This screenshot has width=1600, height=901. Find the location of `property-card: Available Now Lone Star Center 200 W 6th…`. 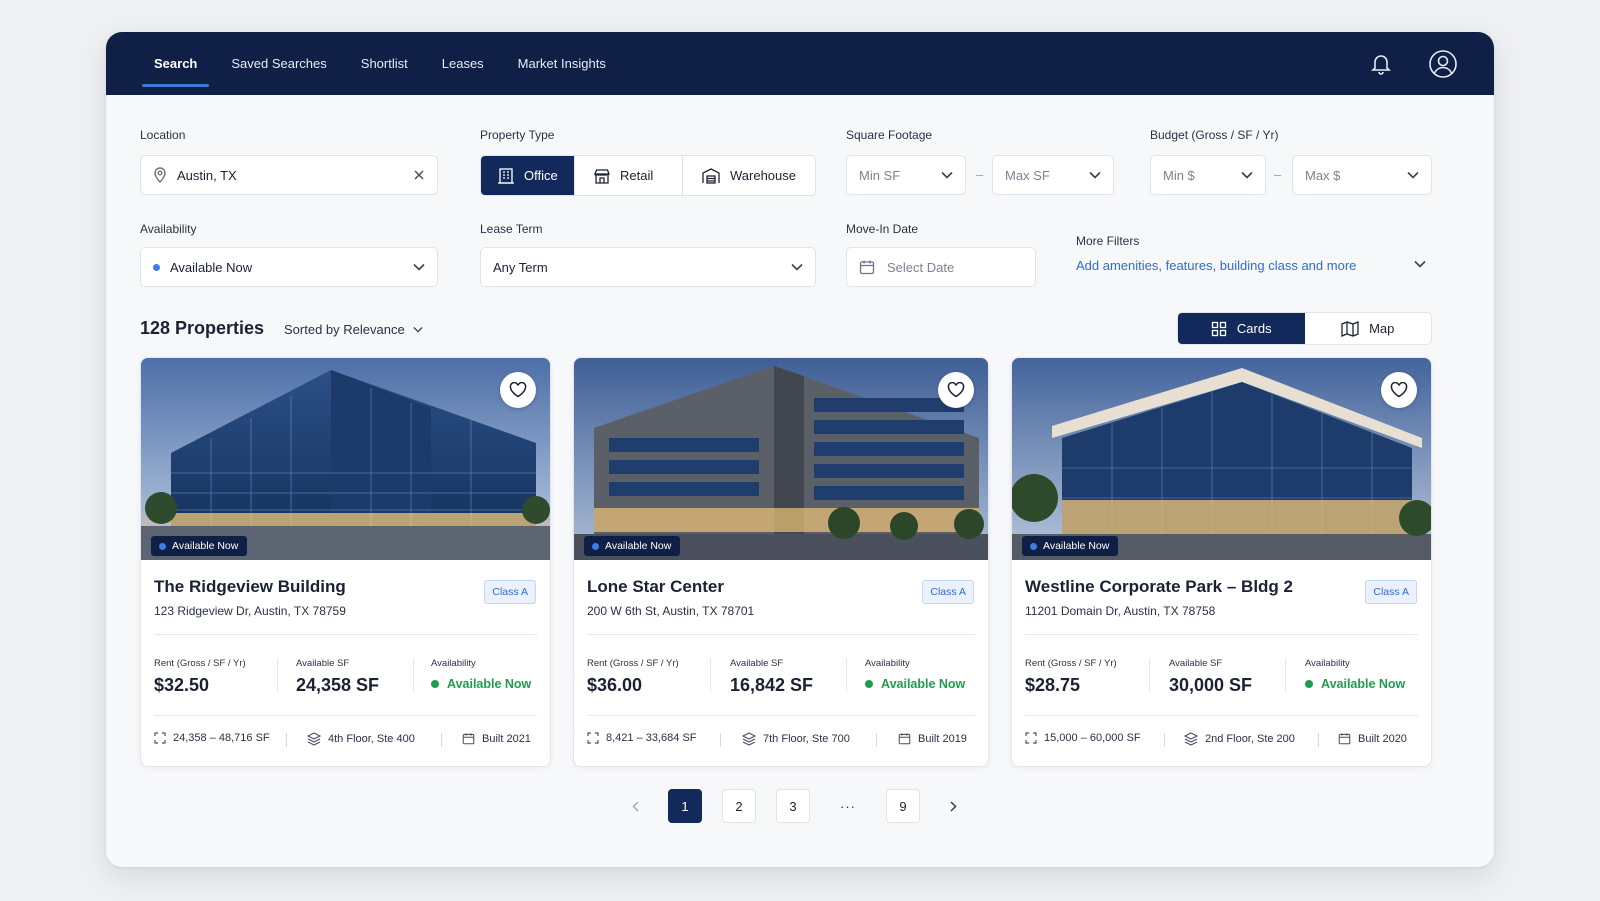

property-card: Available Now Lone Star Center 200 W 6th… is located at coordinates (781, 562).